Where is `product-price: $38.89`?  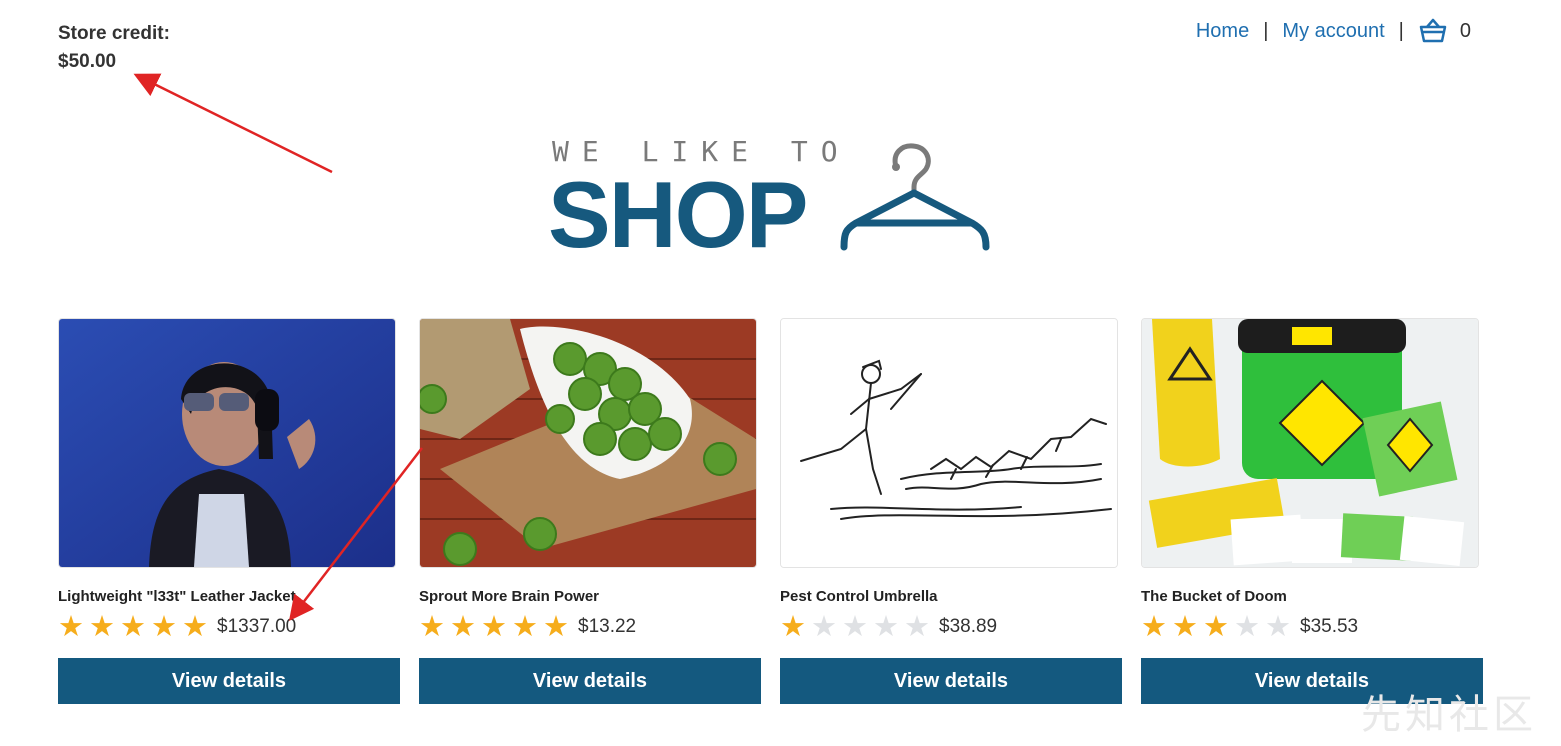 product-price: $38.89 is located at coordinates (968, 626).